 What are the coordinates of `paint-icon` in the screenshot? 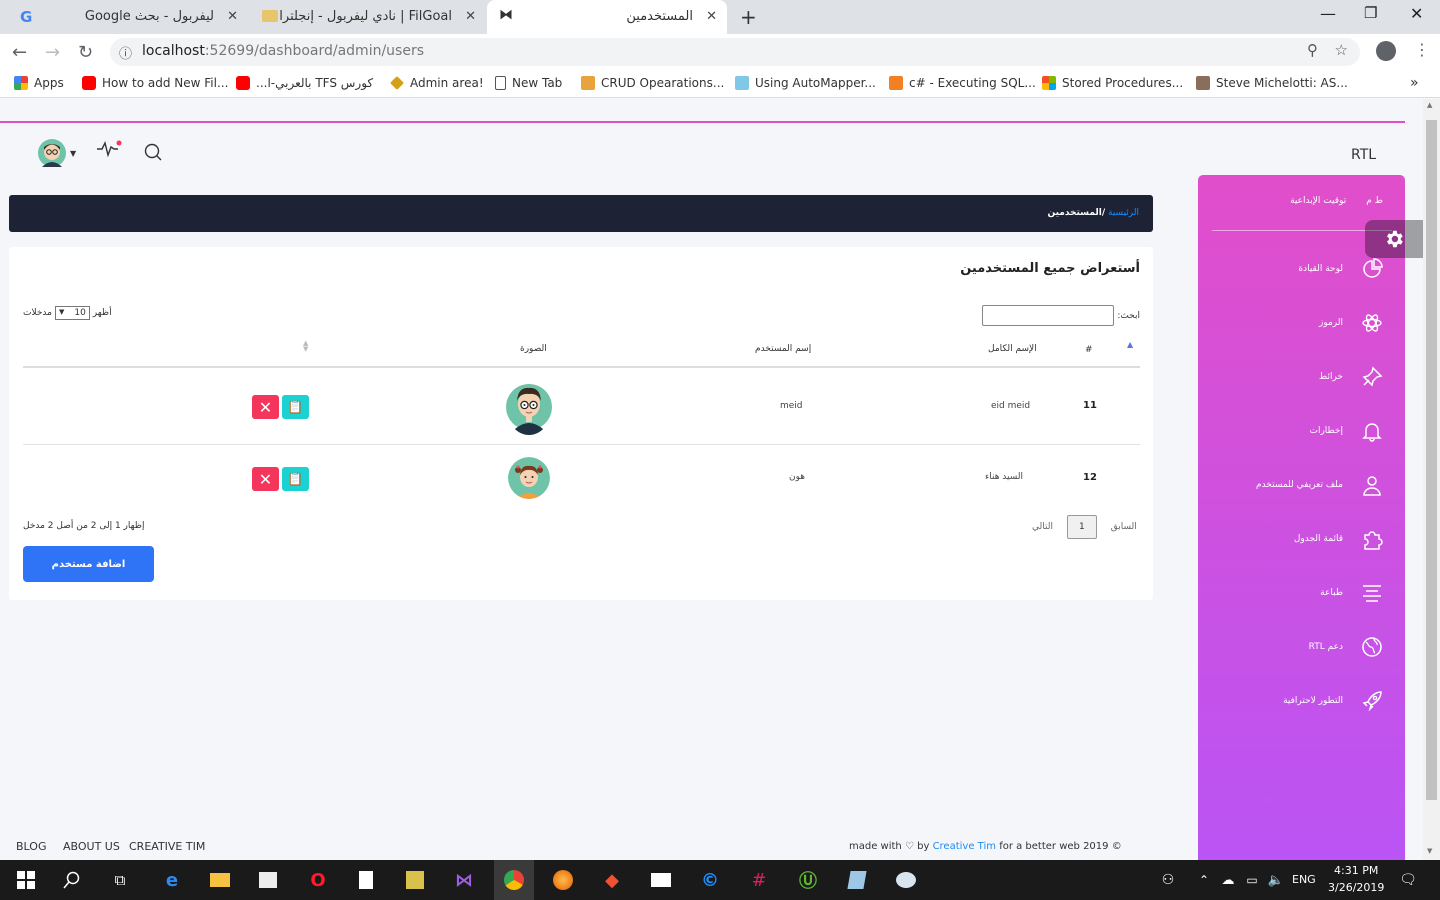 It's located at (906, 880).